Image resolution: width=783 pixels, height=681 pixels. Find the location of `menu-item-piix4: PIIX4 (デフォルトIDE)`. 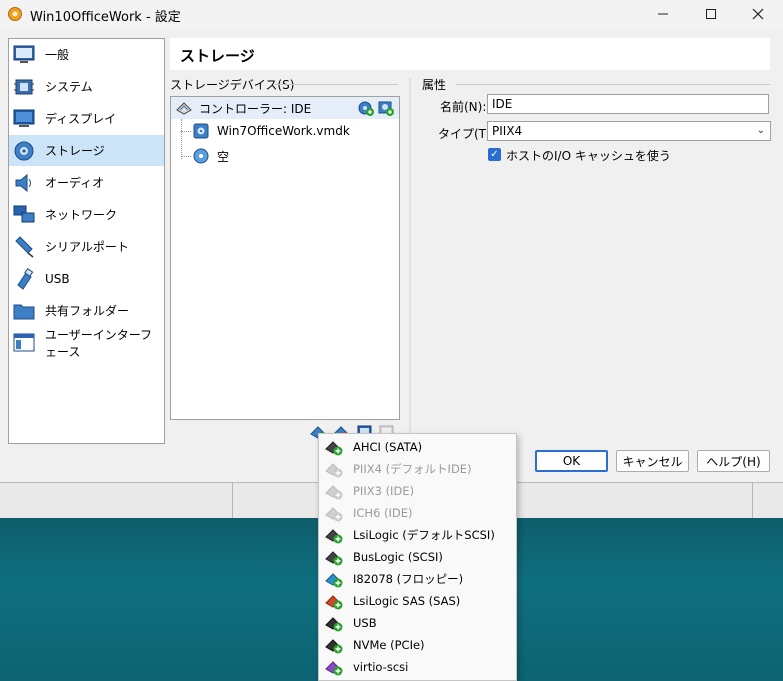

menu-item-piix4: PIIX4 (デフォルトIDE) is located at coordinates (417, 469).